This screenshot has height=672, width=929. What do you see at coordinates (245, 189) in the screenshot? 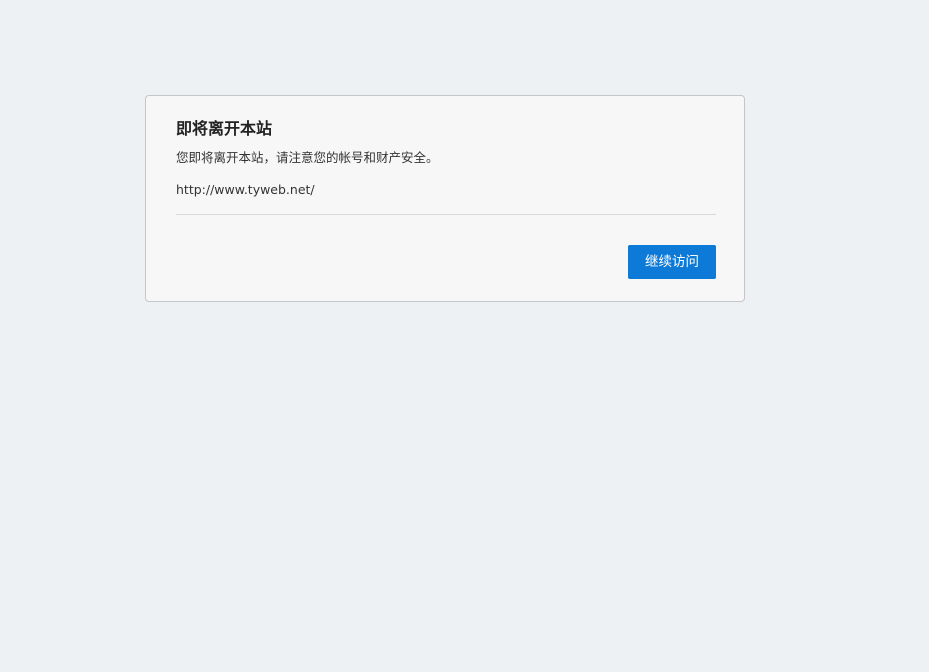
I see `target-url: http://www.tyweb.net/` at bounding box center [245, 189].